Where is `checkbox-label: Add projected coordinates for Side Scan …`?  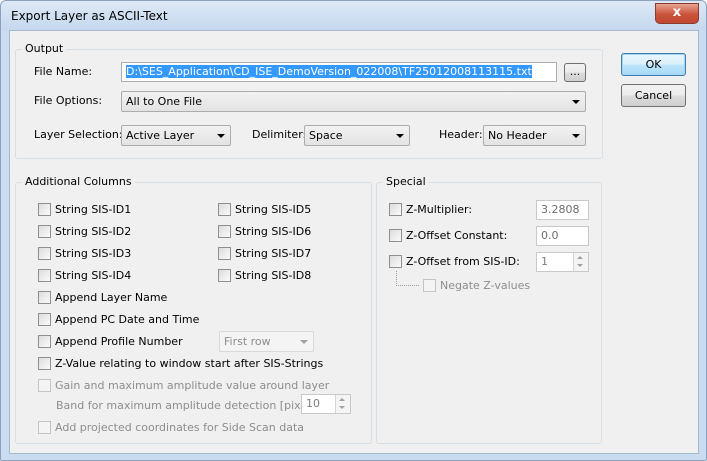 checkbox-label: Add projected coordinates for Side Scan … is located at coordinates (180, 427).